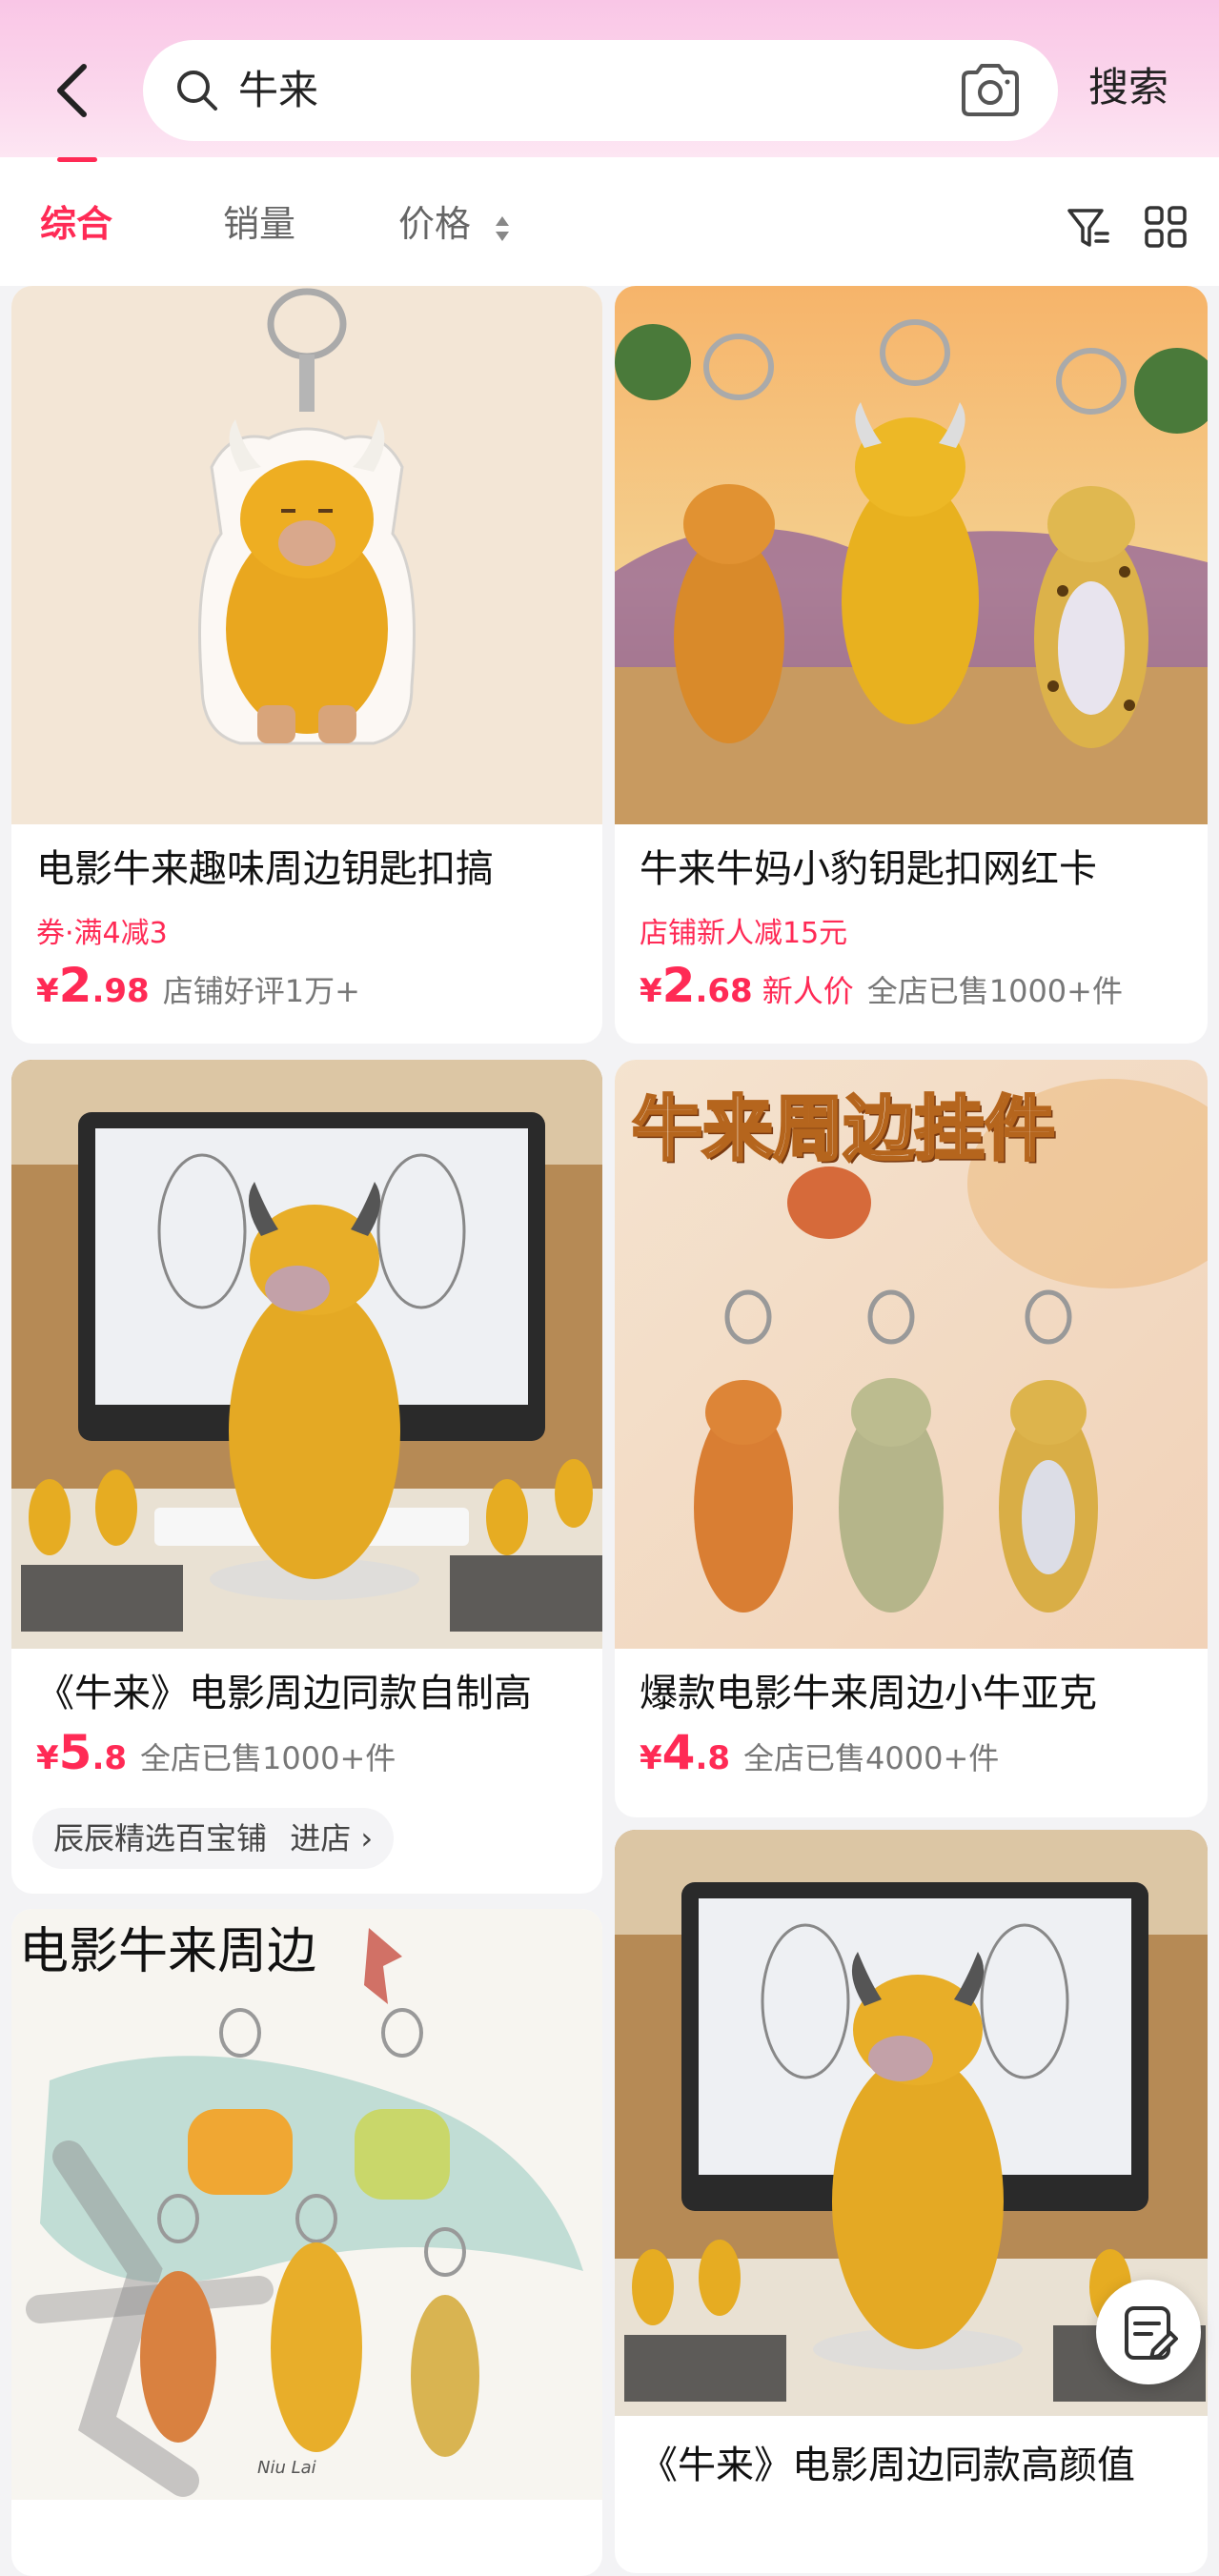 This screenshot has width=1219, height=2576. I want to click on product-title: 电影牛来趣味周边钥匙扣搞, so click(265, 869).